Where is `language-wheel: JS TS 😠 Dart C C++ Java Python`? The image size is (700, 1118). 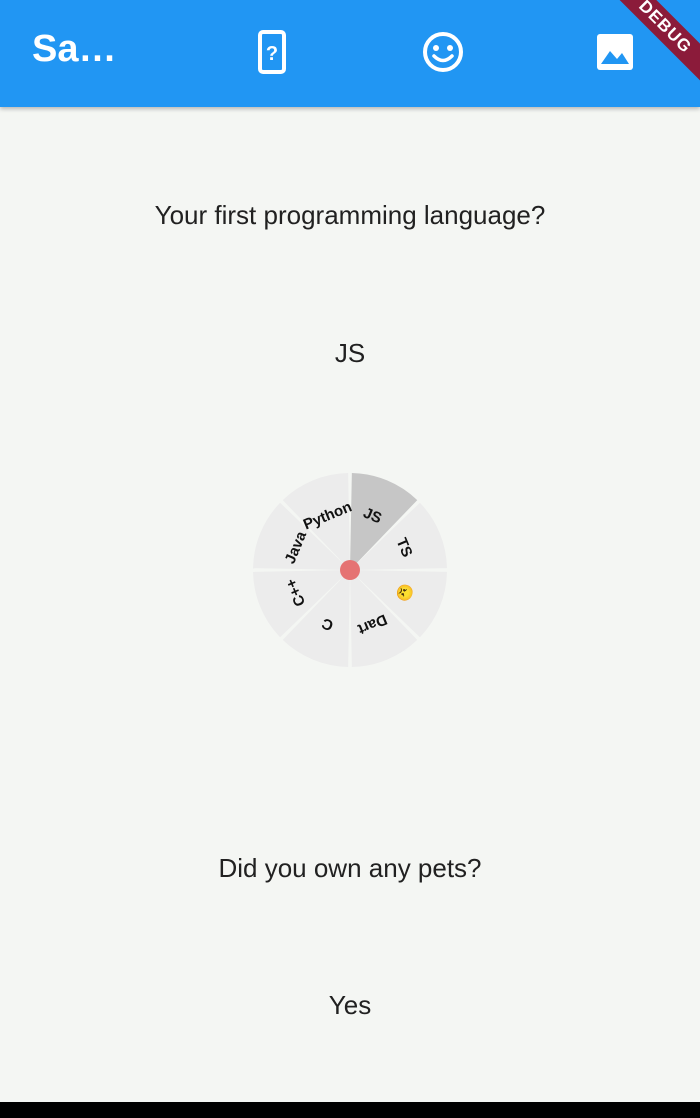 language-wheel: JS TS 😠 Dart C C++ Java Python is located at coordinates (350, 570).